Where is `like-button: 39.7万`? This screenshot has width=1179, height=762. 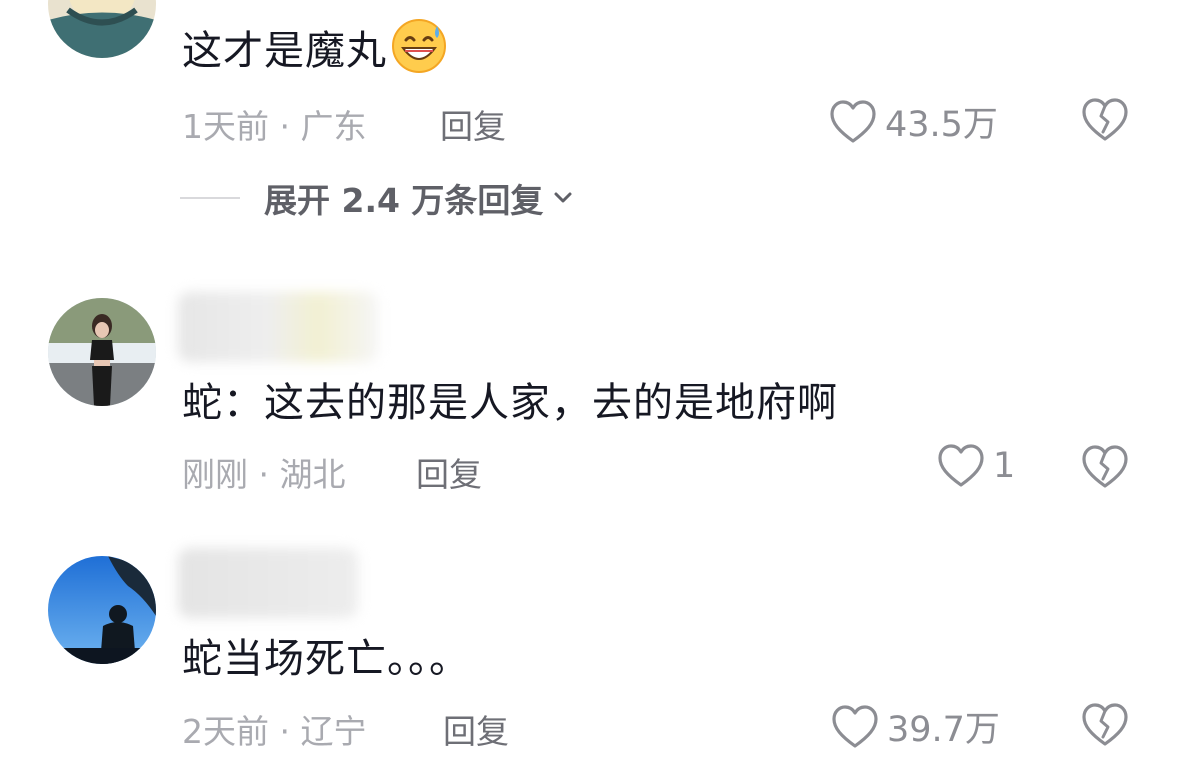
like-button: 39.7万 is located at coordinates (915, 726).